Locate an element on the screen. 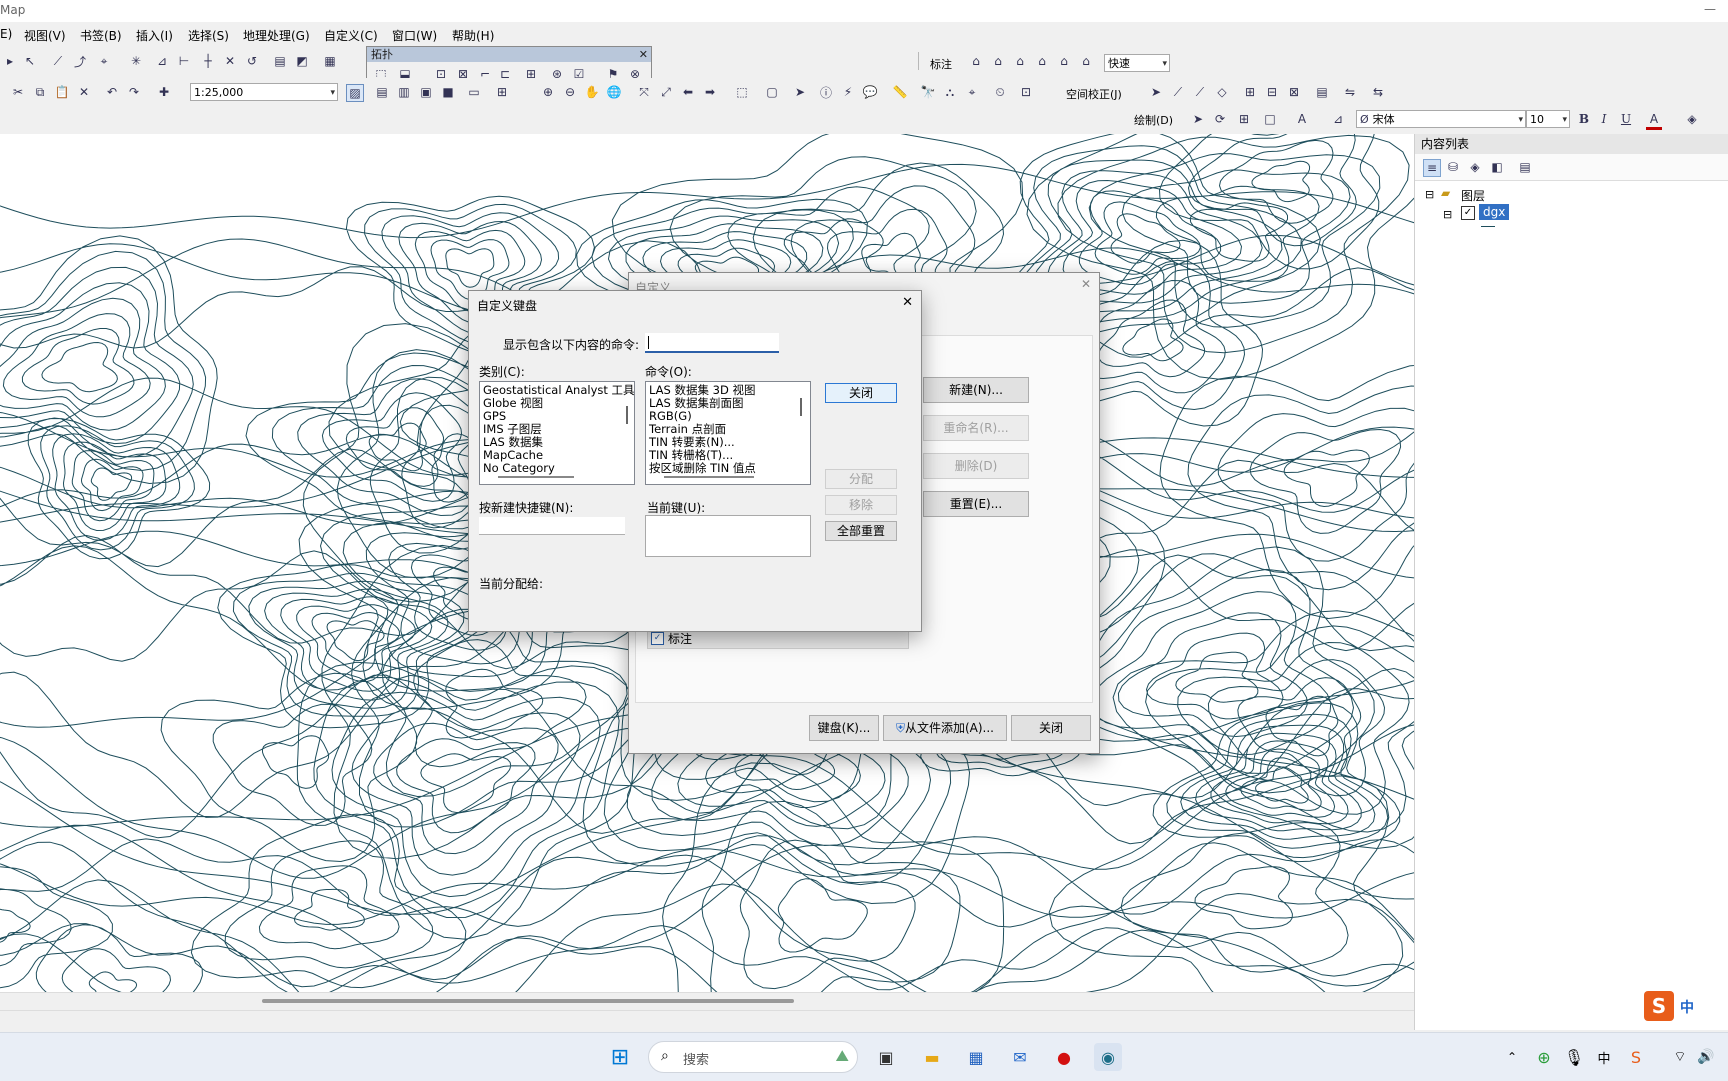 The height and width of the screenshot is (1081, 1728). search-box: ⌕ 搜索 ⛰ is located at coordinates (753, 1057).